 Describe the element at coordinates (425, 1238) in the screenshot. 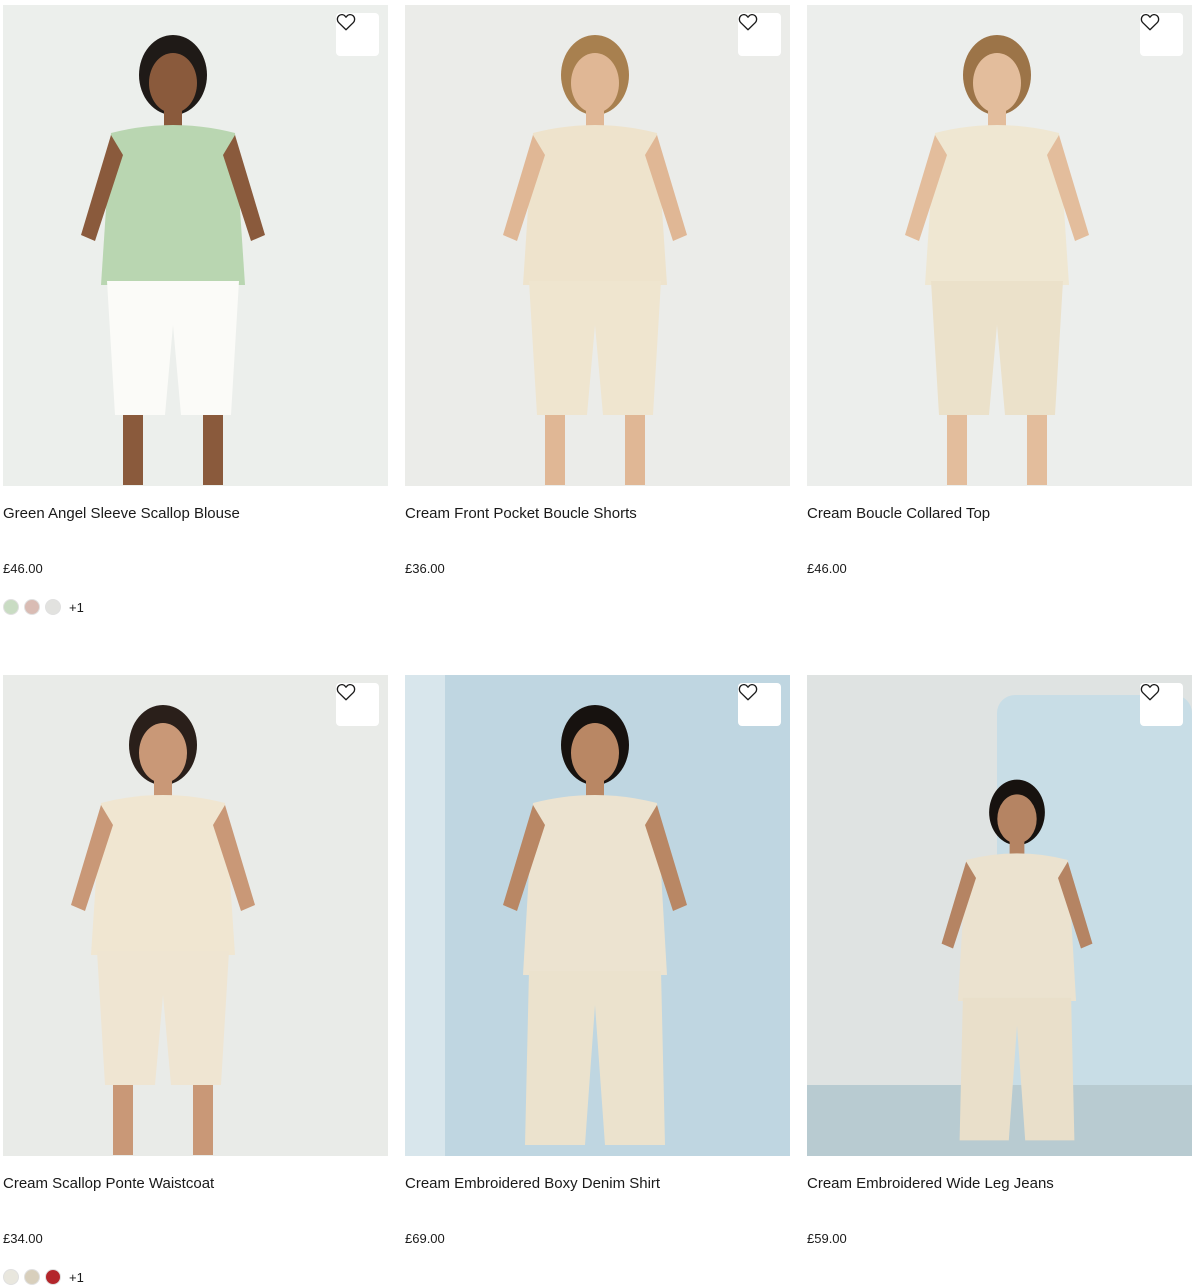

I see `product-price: £69.00` at that location.